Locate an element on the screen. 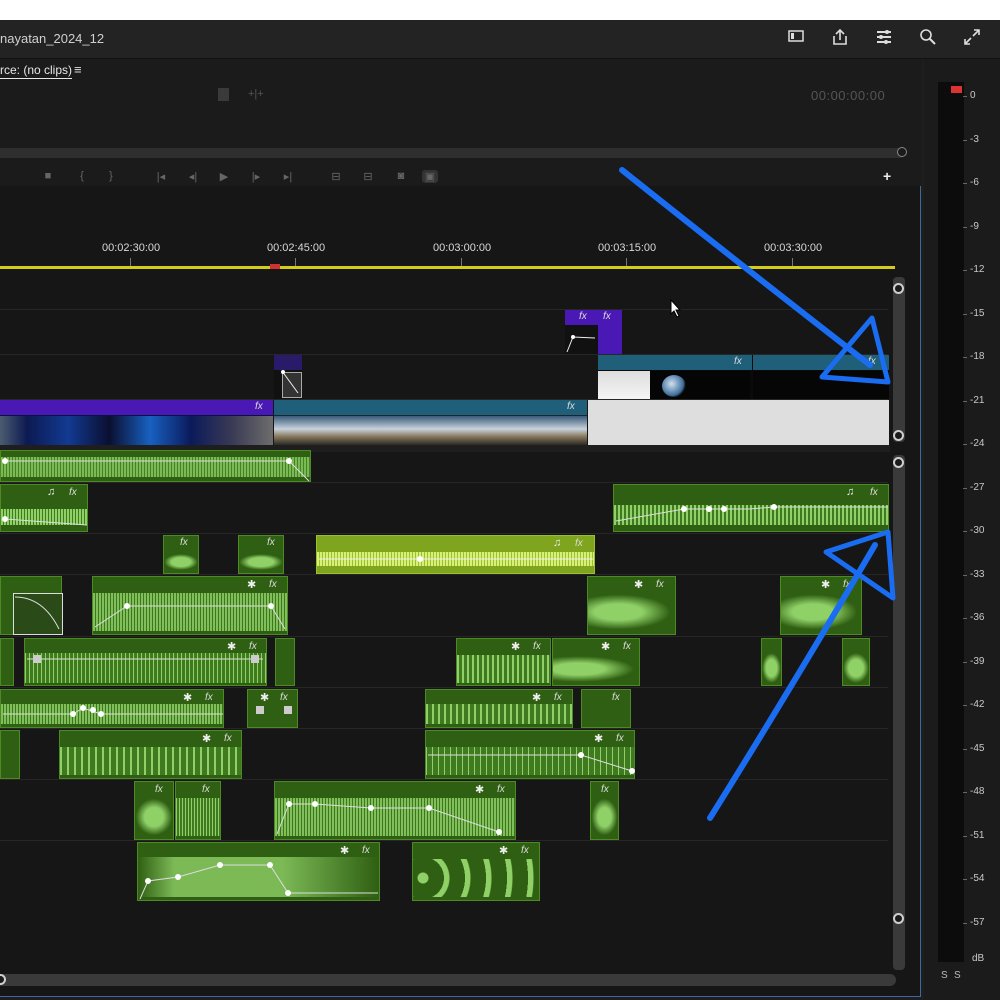 This screenshot has width=1000, height=1000. mouse-cursor is located at coordinates (676, 308).